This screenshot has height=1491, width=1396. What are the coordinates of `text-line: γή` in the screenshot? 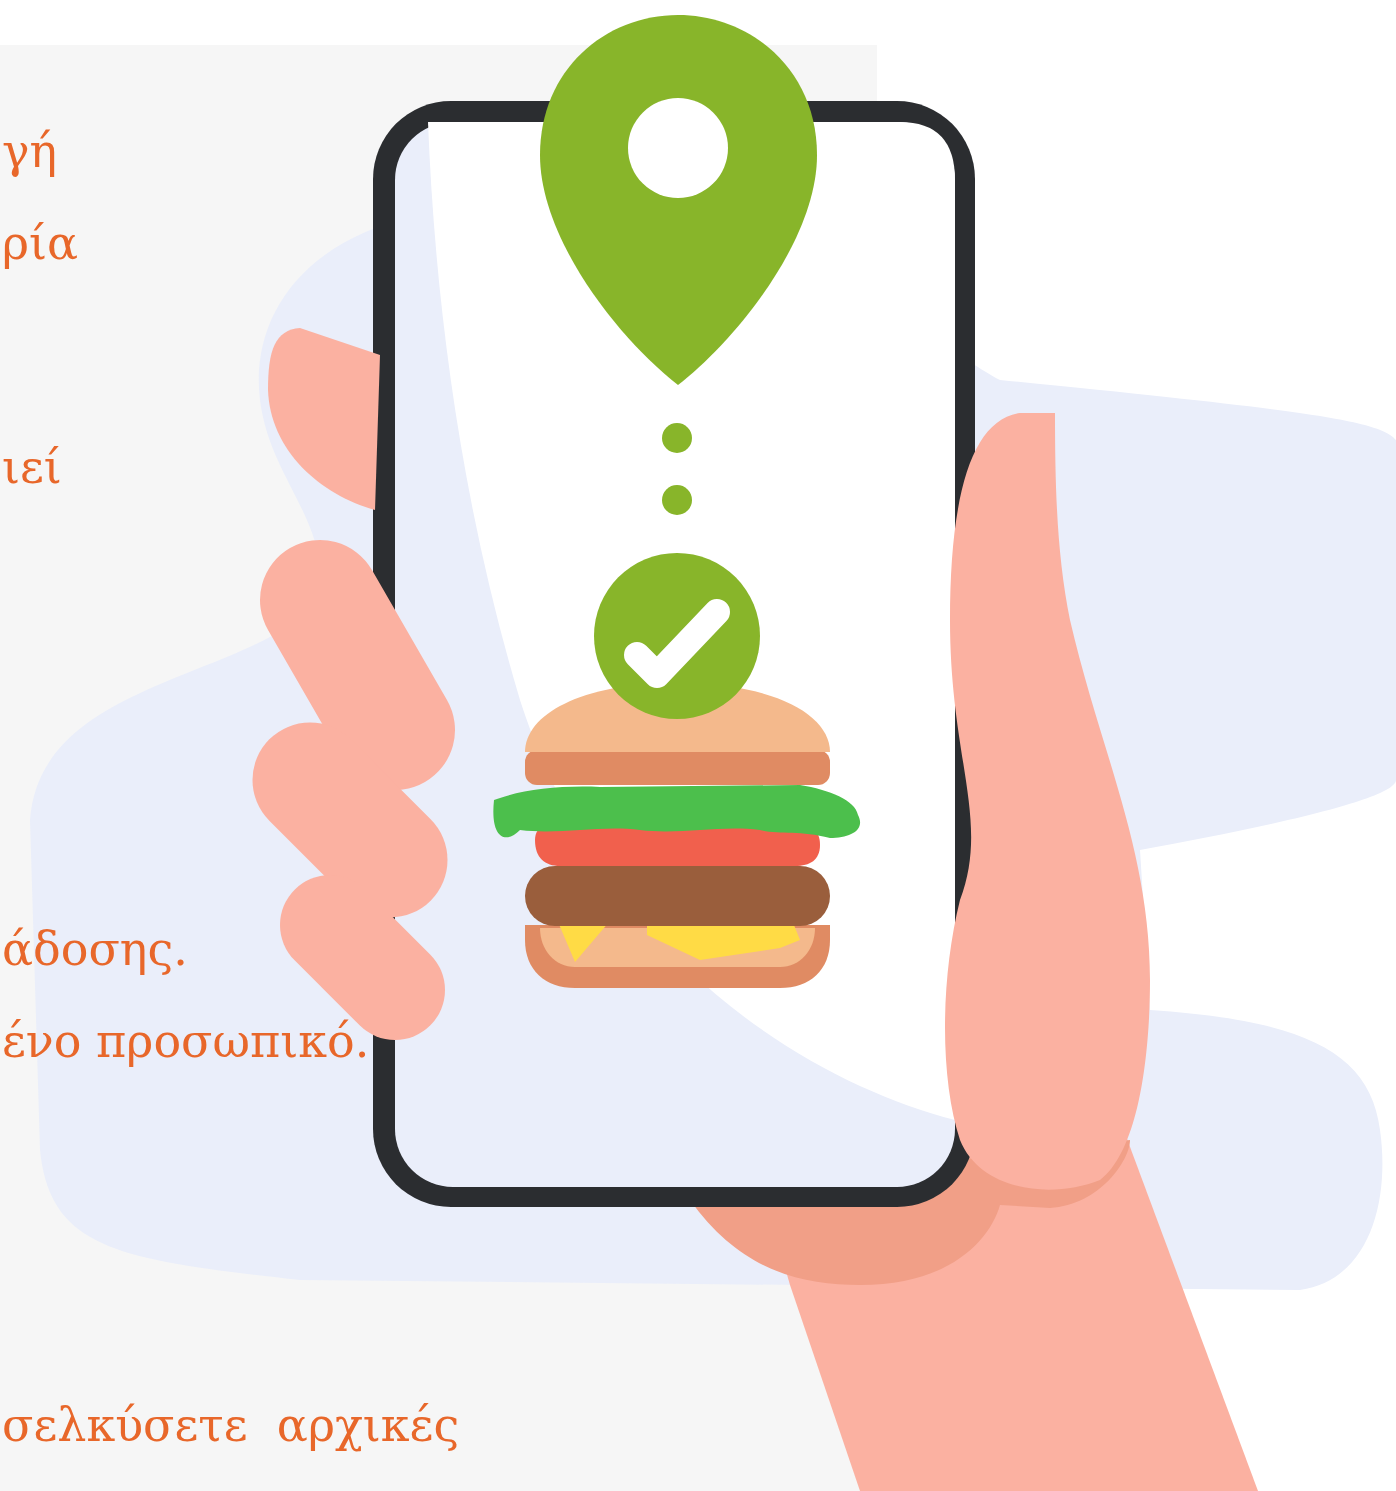 It's located at (30, 151).